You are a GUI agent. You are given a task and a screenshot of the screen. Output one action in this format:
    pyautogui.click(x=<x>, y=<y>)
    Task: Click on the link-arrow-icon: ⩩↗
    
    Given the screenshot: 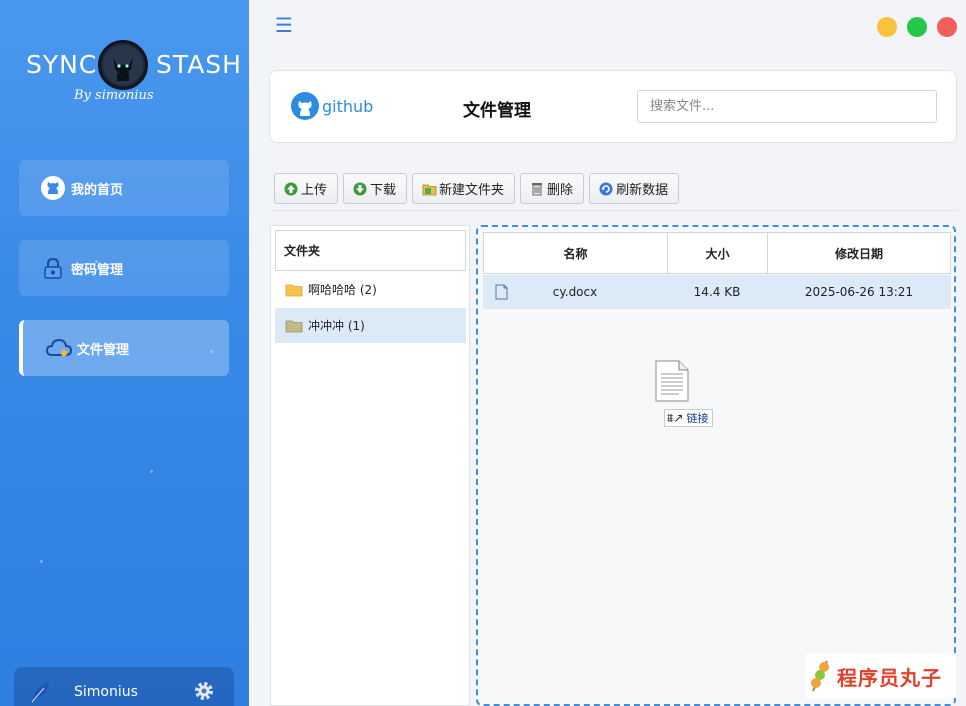 What is the action you would take?
    pyautogui.click(x=675, y=417)
    